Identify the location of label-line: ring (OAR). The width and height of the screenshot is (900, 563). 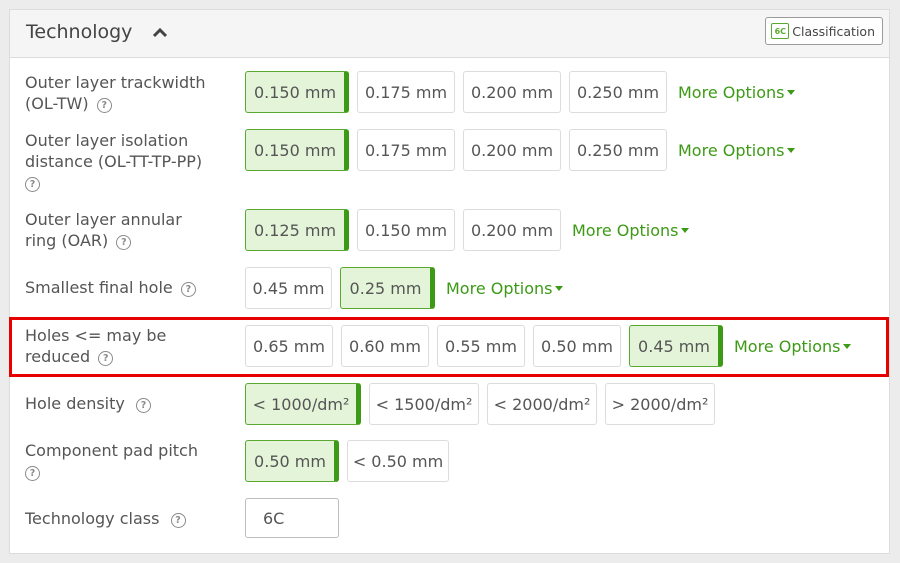
(67, 240).